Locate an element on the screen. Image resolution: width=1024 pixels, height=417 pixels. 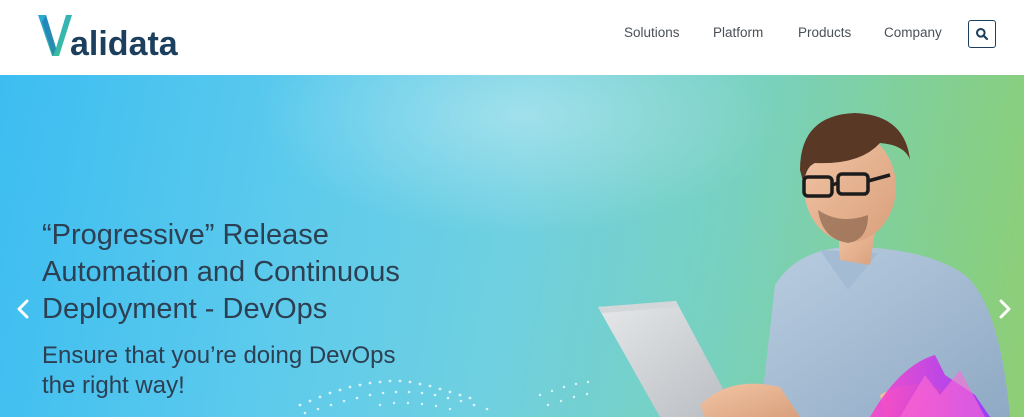
carousel-prev-button is located at coordinates (23, 309).